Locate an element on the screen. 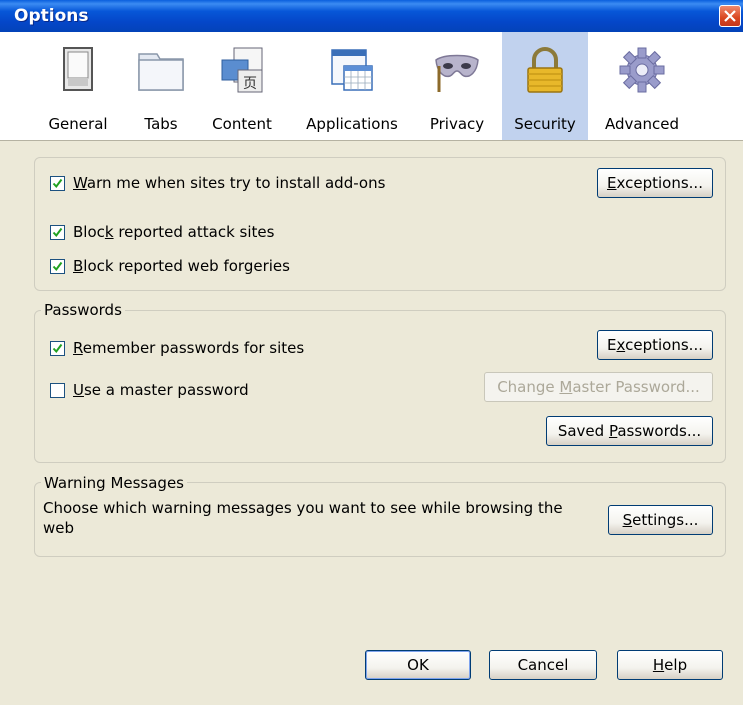 The image size is (743, 705). tab-content: 页 Content is located at coordinates (242, 86).